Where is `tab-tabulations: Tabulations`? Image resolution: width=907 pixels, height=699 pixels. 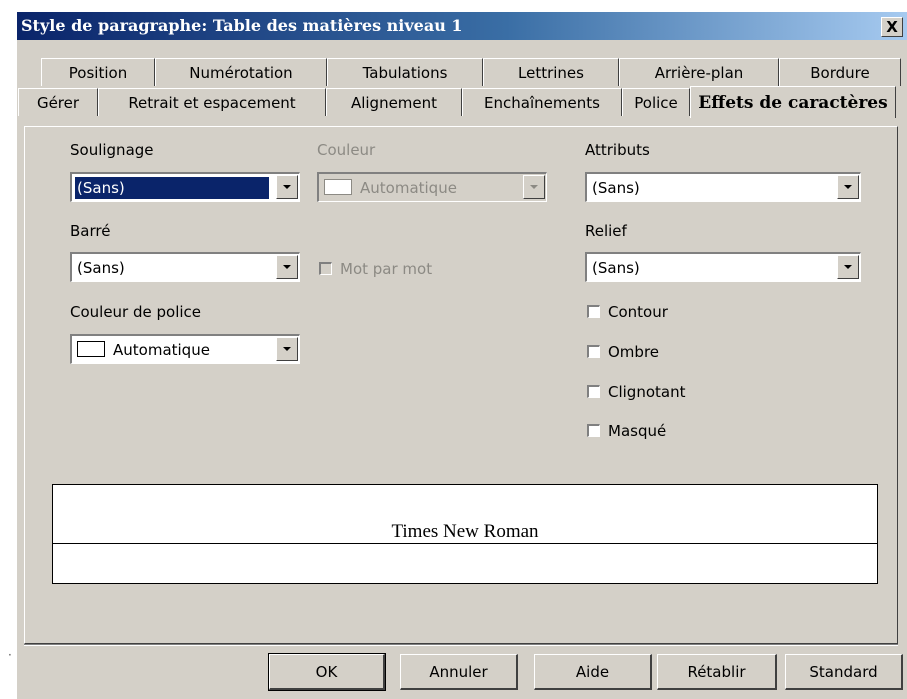
tab-tabulations: Tabulations is located at coordinates (405, 72).